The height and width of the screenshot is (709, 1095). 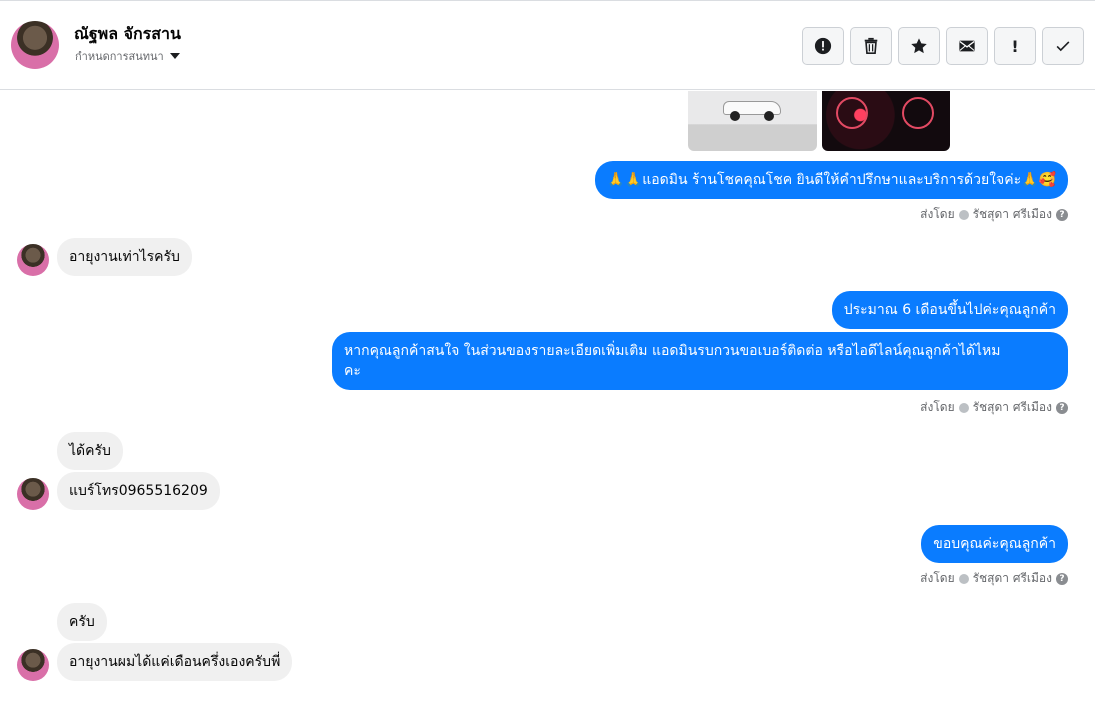 I want to click on incoming-message-row: แบร์โทร0965516209, so click(x=138, y=491).